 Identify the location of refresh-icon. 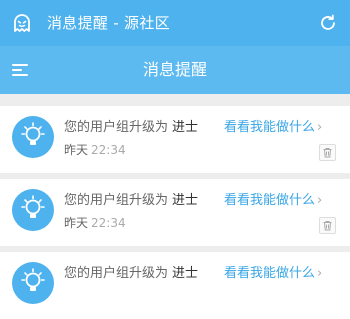
(328, 23).